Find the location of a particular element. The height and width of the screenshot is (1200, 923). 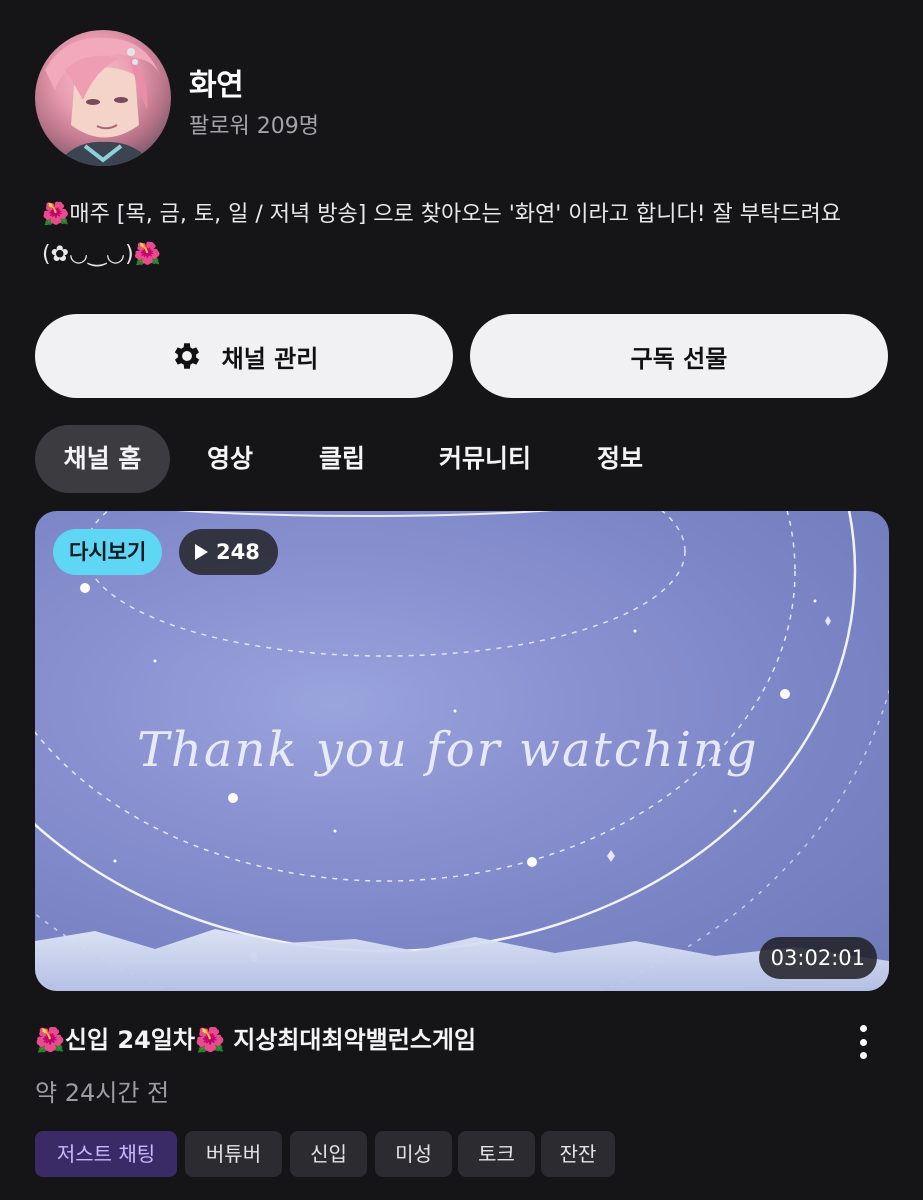

tag-category: 저스트 채팅 is located at coordinates (106, 1154).